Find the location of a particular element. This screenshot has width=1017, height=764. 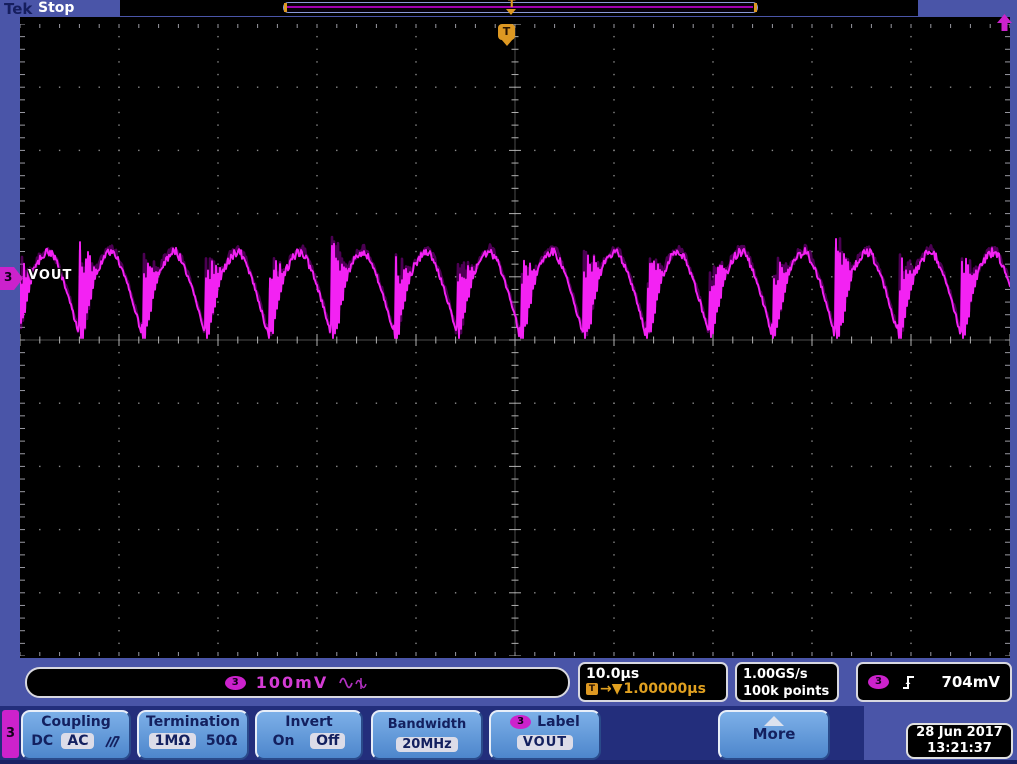

label-button: 3 Label VOUT is located at coordinates (545, 735).